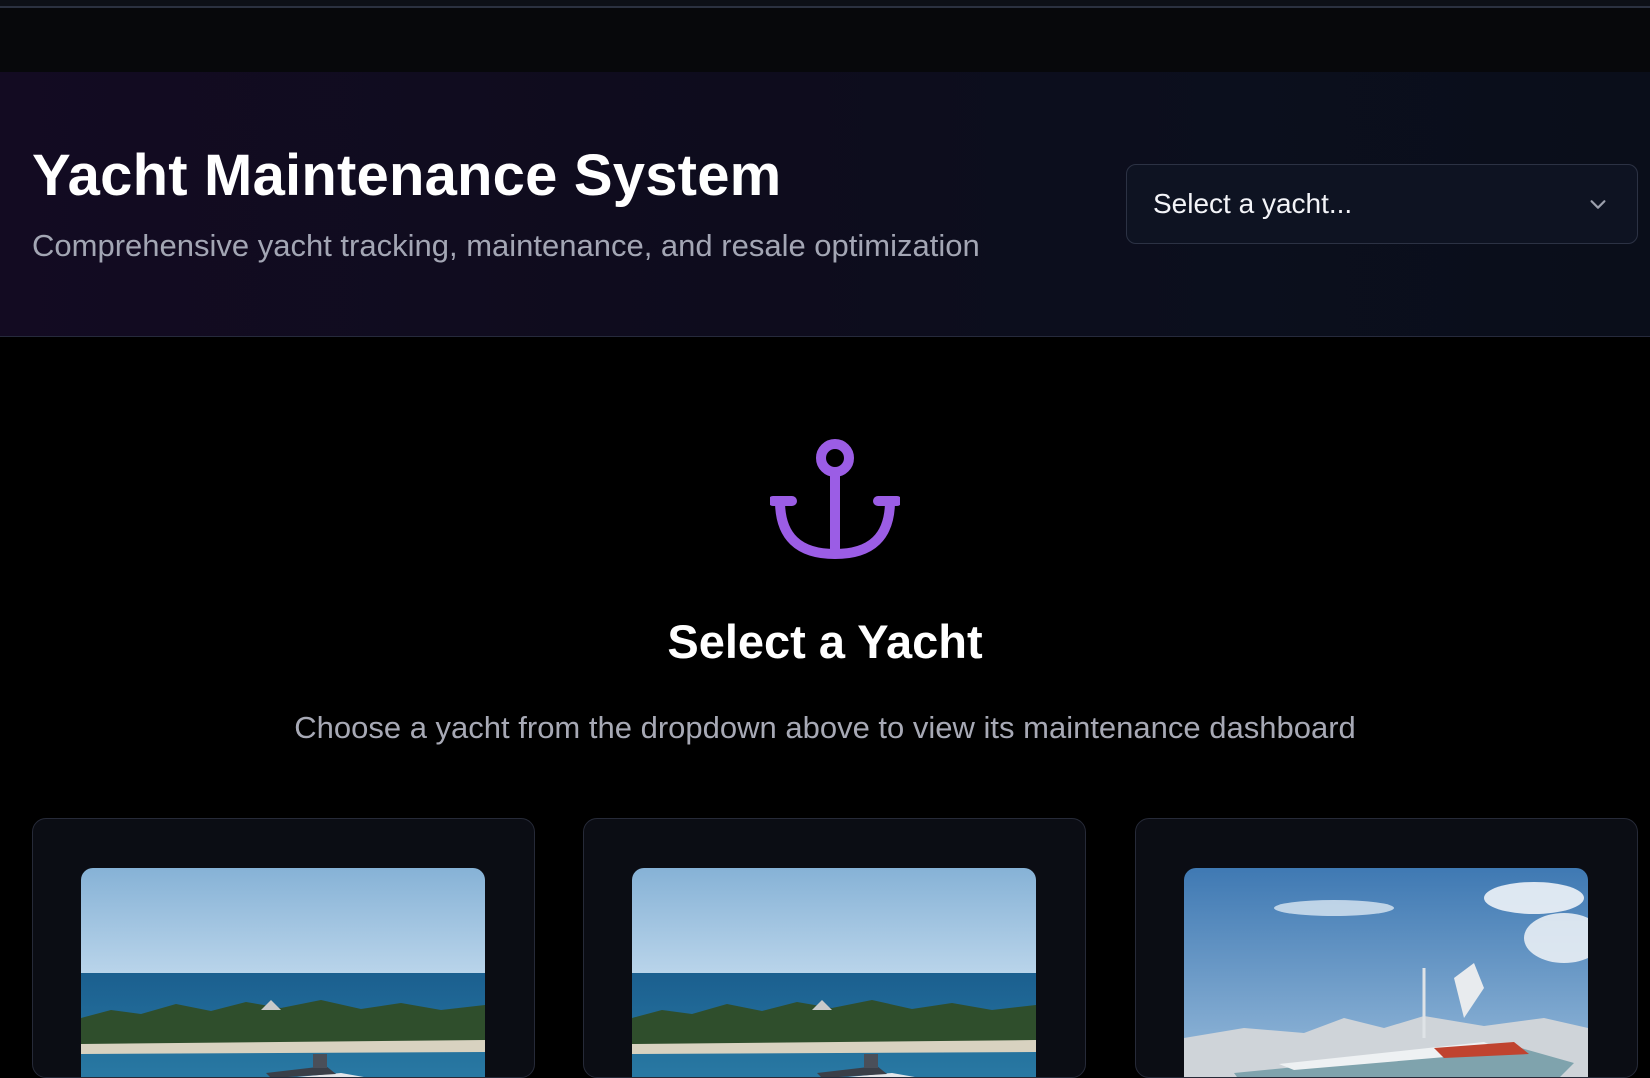 The width and height of the screenshot is (1650, 1078). I want to click on anchor-icon, so click(835, 499).